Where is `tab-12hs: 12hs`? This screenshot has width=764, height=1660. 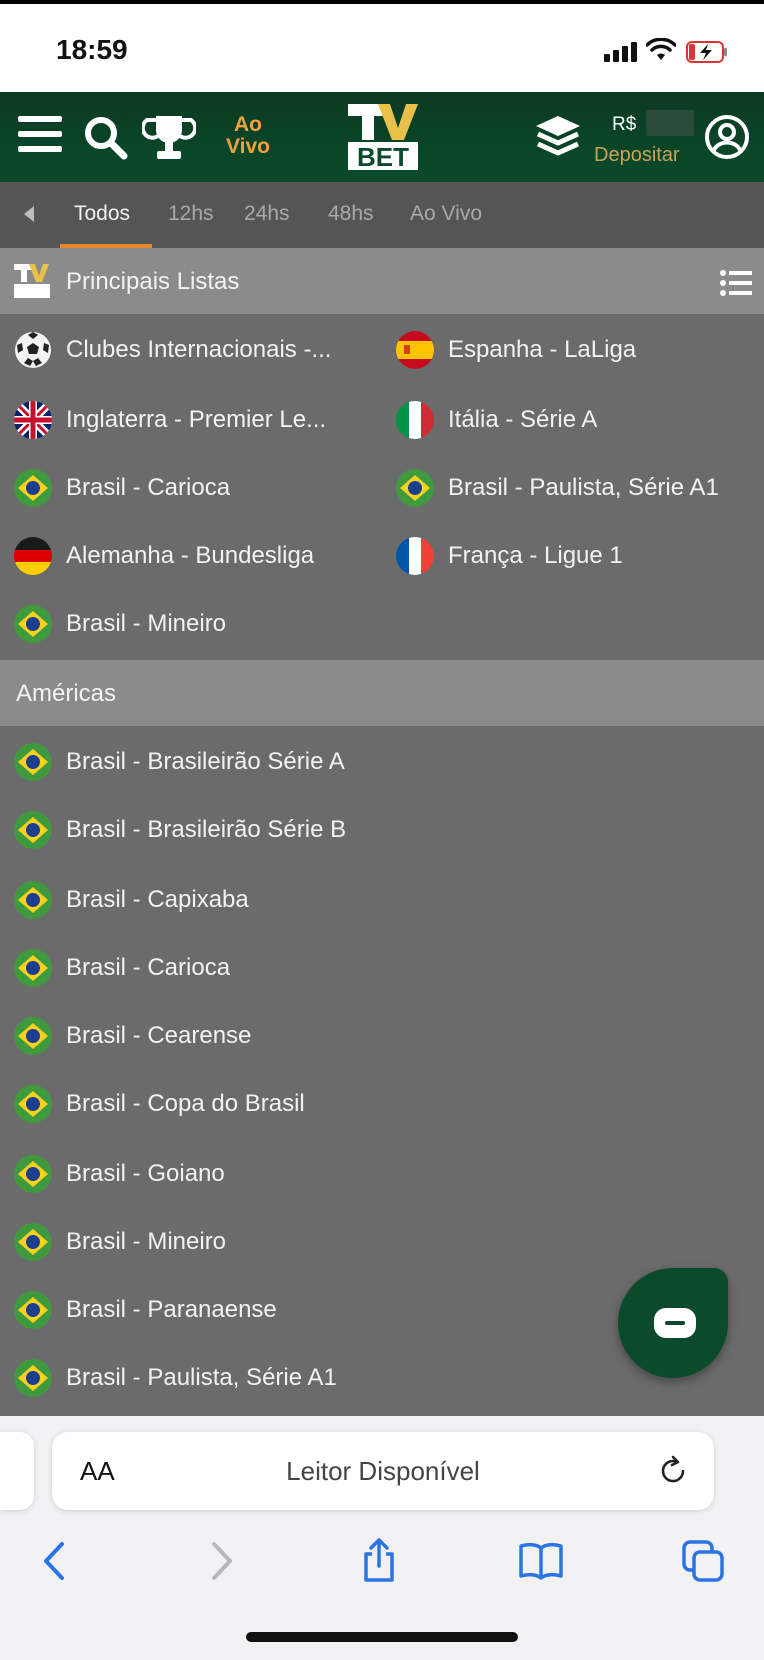 tab-12hs: 12hs is located at coordinates (191, 214).